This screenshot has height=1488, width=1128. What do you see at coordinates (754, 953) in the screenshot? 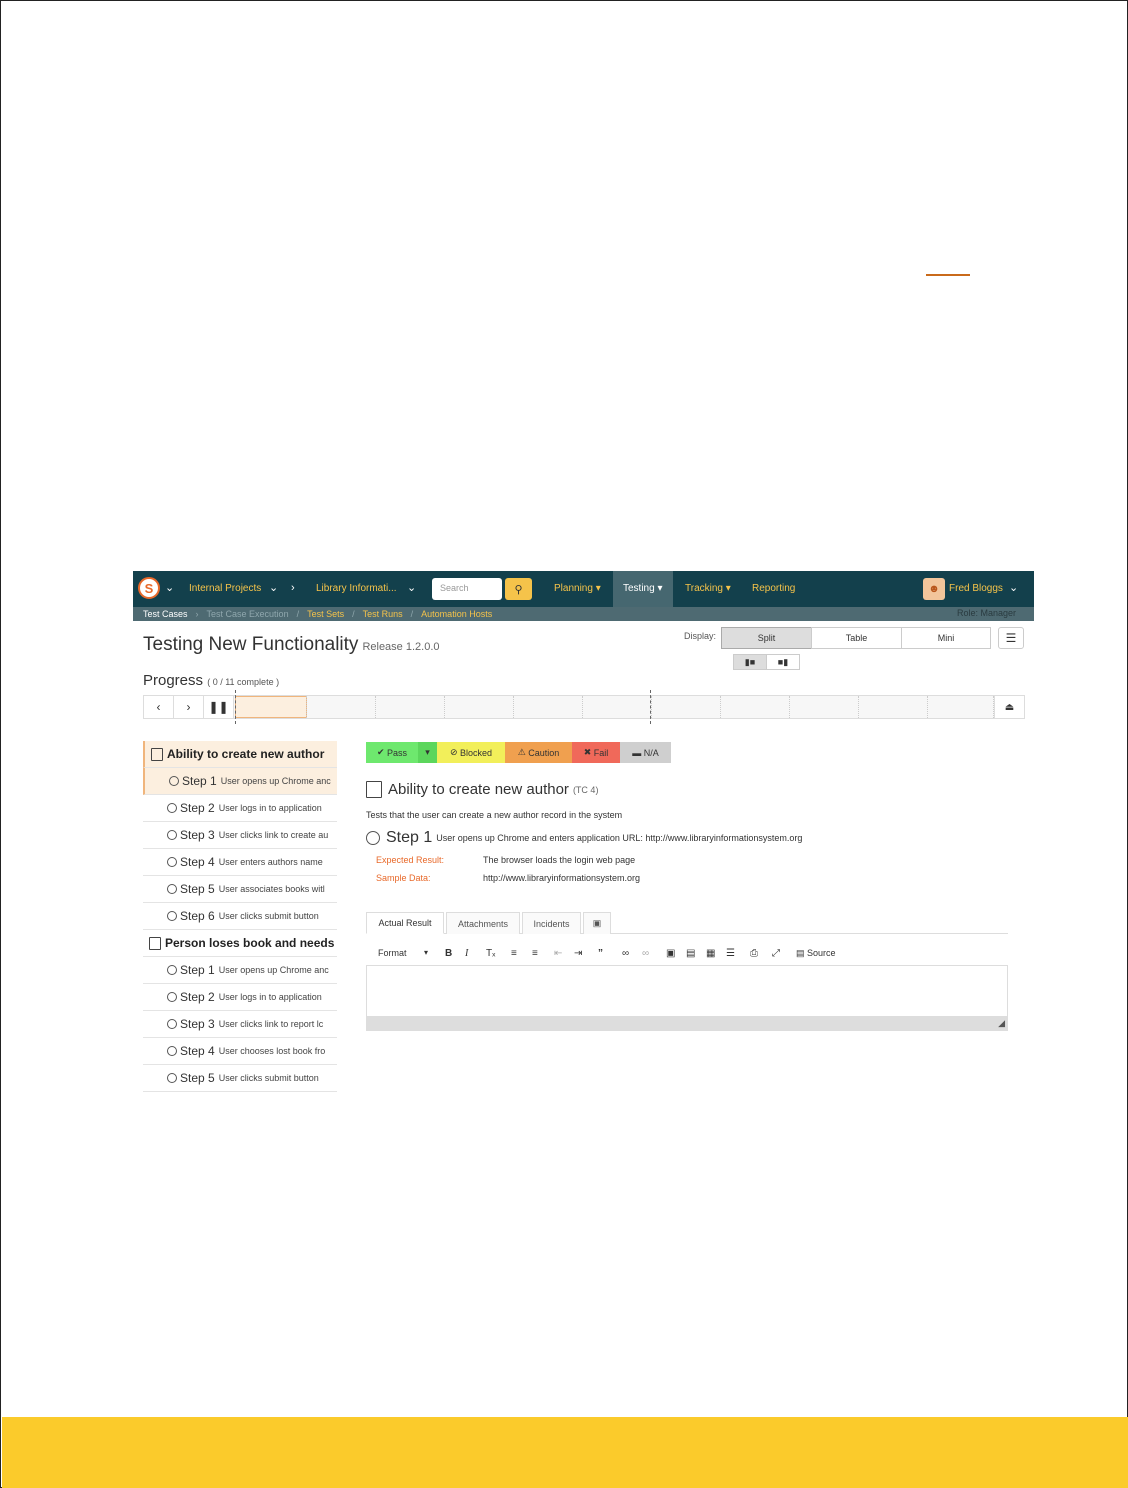
I see `paste-icon: ⎙` at bounding box center [754, 953].